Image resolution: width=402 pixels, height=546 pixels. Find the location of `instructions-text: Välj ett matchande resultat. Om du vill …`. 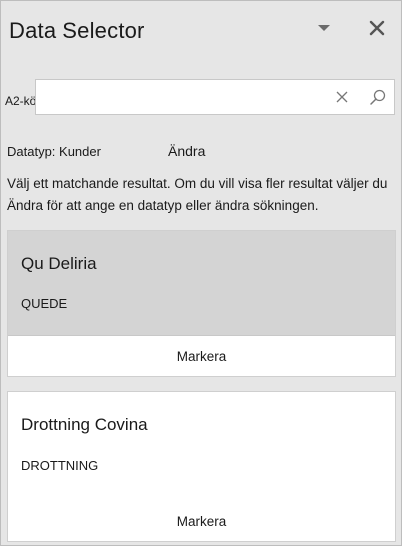

instructions-text: Välj ett matchande resultat. Om du vill … is located at coordinates (197, 194).